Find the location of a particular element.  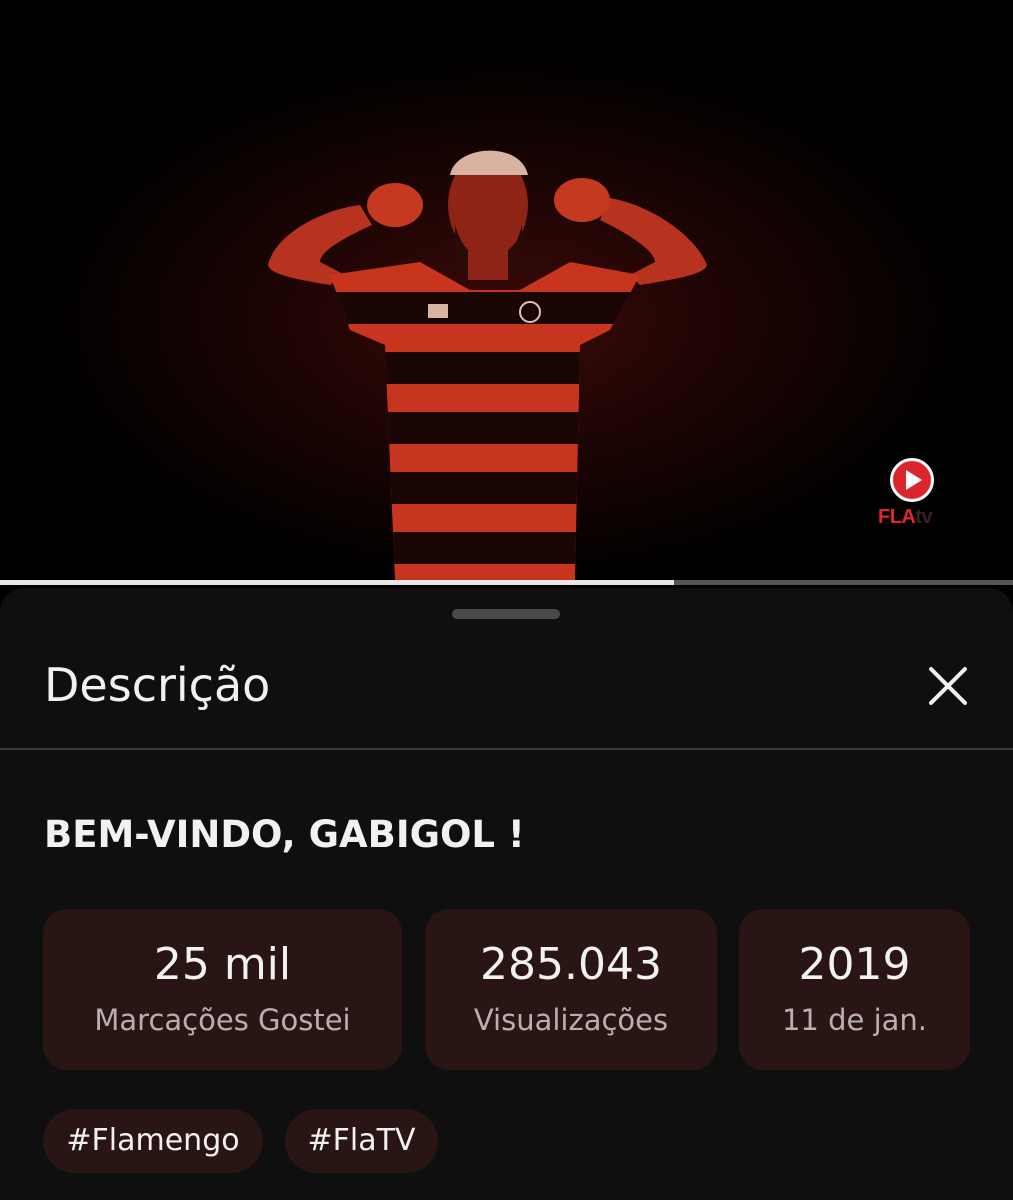

flatv-logo-icon is located at coordinates (912, 480).